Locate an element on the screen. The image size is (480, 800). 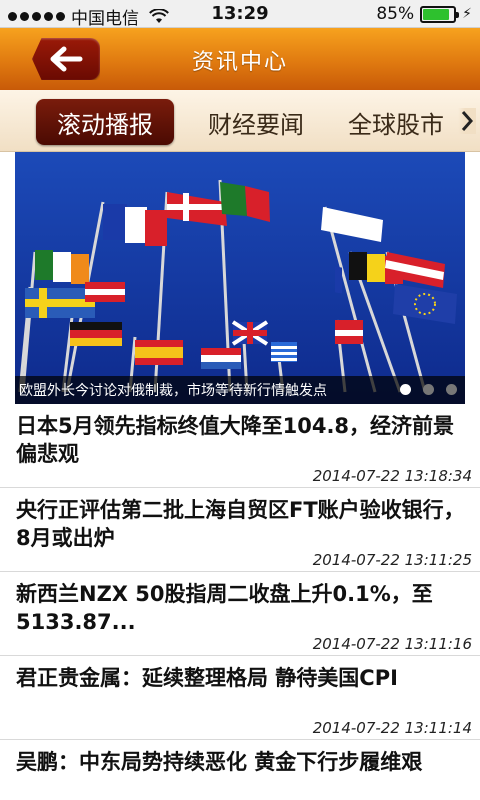
tab-financial-news: 财经要闻 is located at coordinates (256, 122).